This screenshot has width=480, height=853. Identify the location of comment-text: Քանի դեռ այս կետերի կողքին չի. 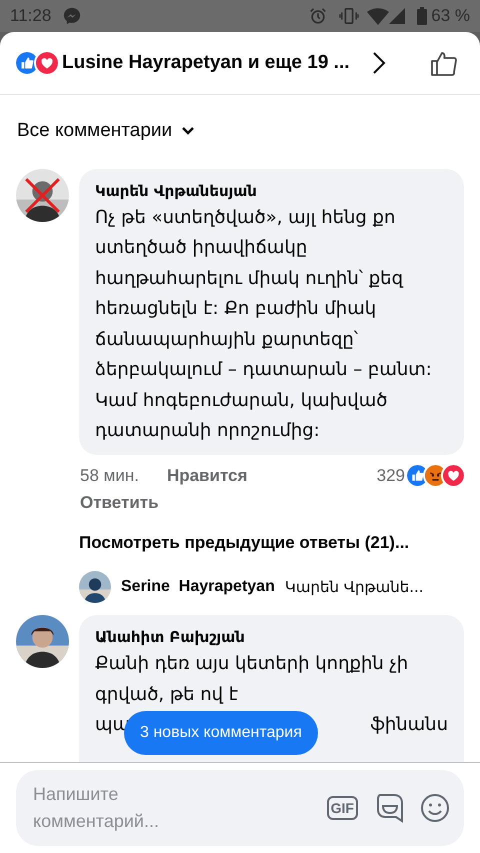
(252, 664).